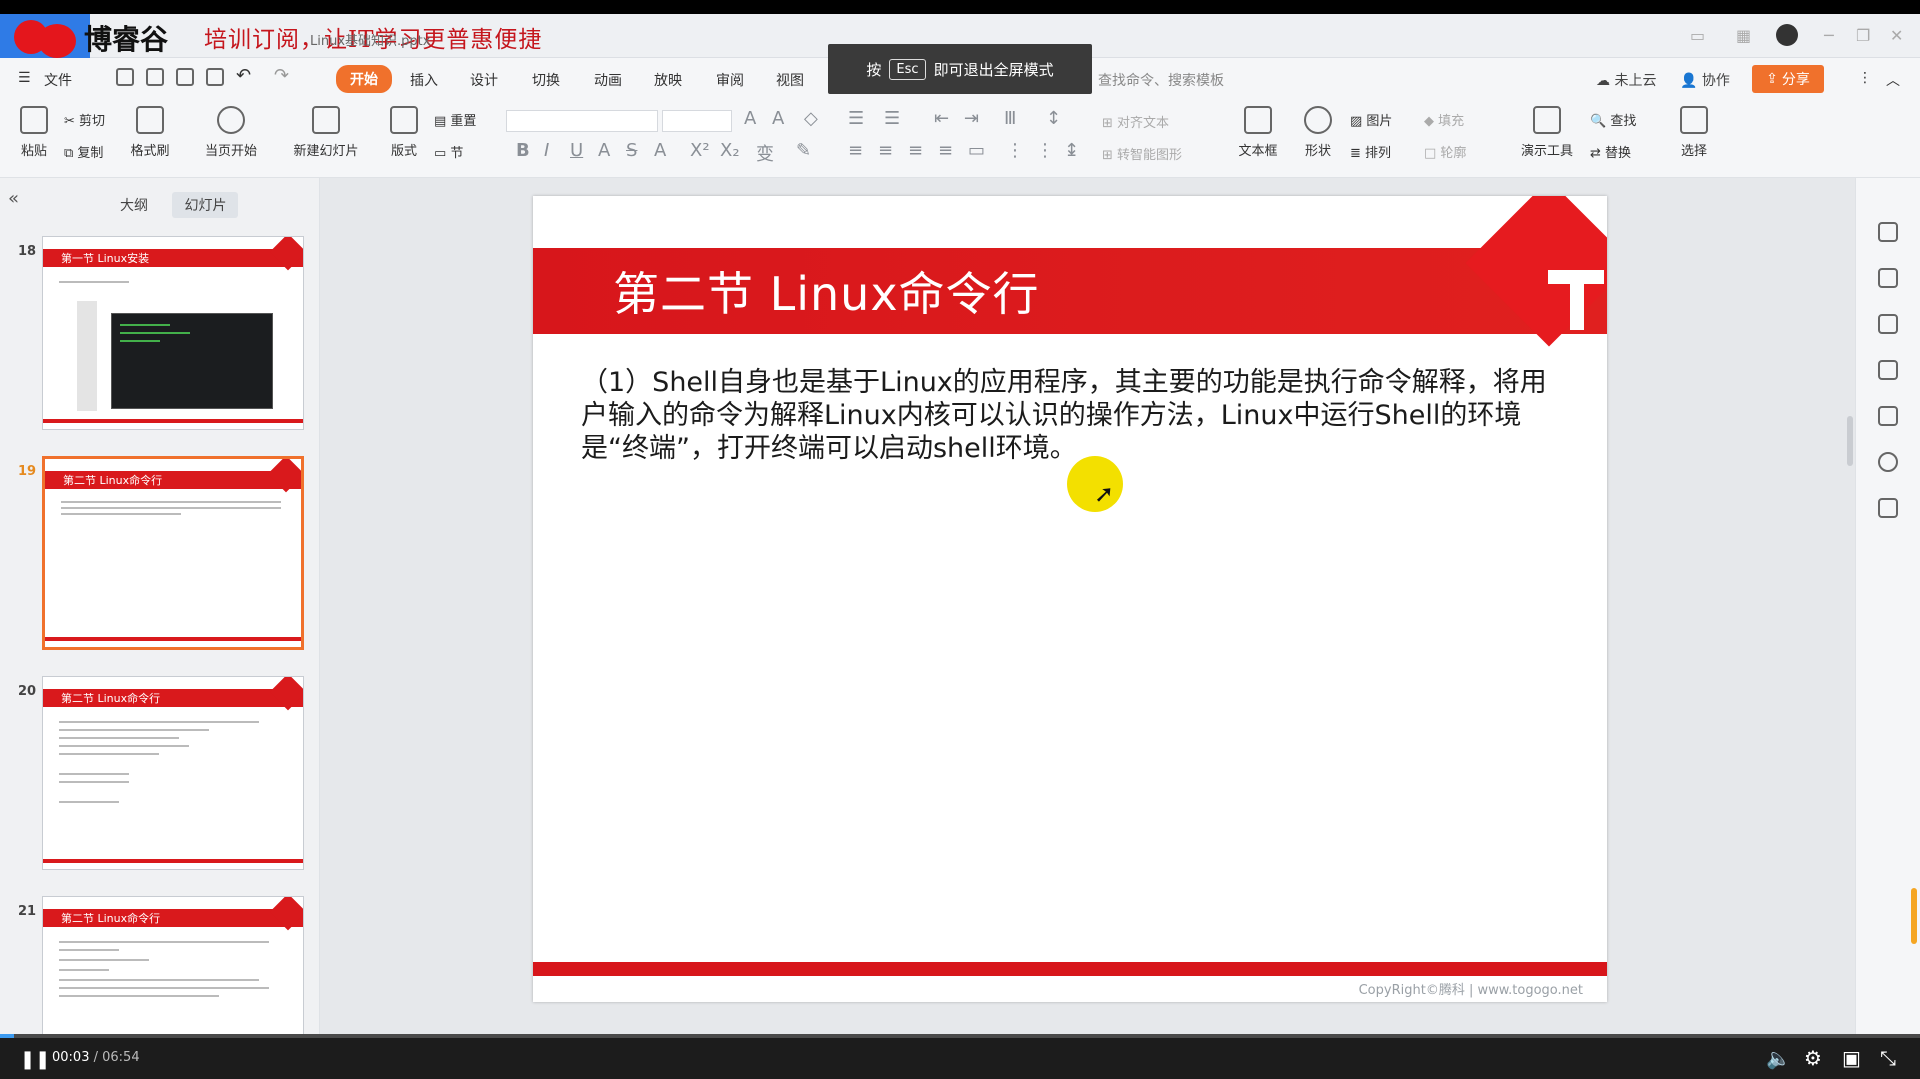 This screenshot has height=1079, width=1920. Describe the element at coordinates (730, 150) in the screenshot. I see `subscript-icon: X₂` at that location.